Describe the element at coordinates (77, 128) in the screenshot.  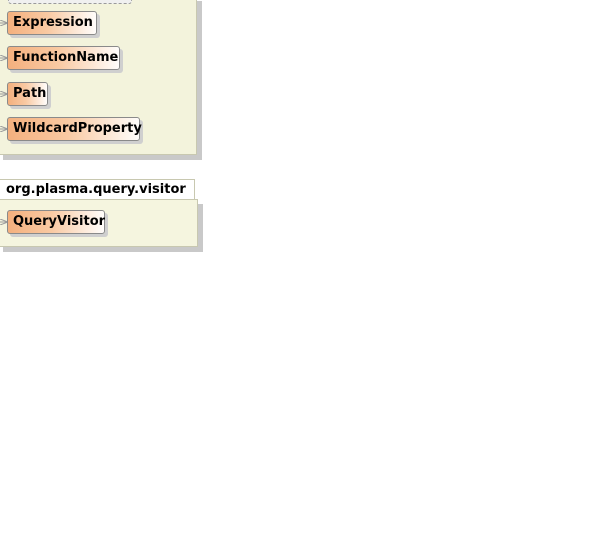
I see `class-label: WildcardProperty` at that location.